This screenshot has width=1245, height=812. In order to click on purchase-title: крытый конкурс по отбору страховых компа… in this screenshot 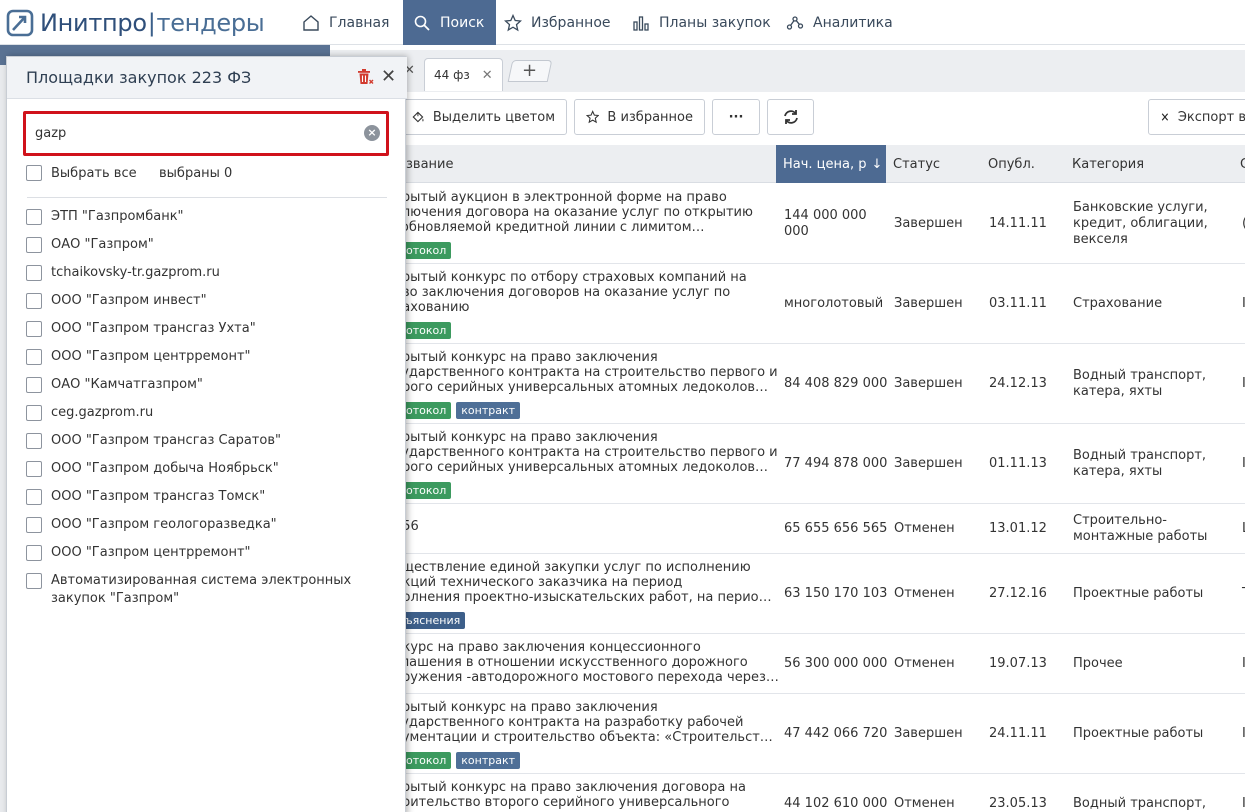, I will do `click(582, 292)`.